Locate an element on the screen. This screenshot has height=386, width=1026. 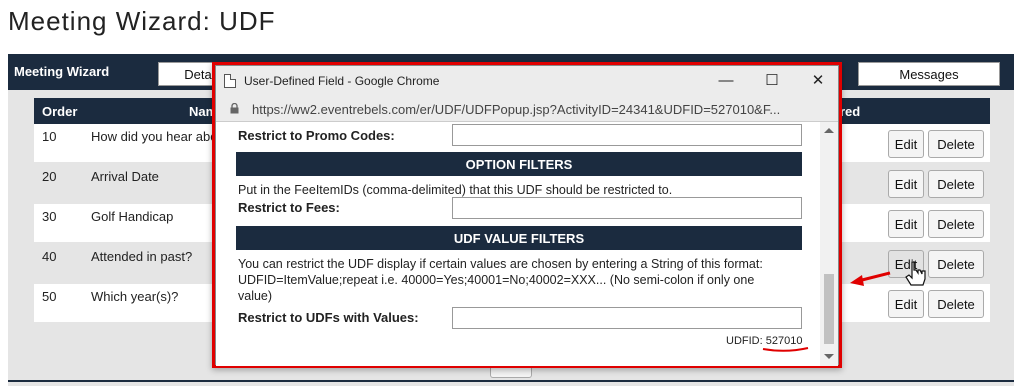
row-name: Attended in past? is located at coordinates (142, 256).